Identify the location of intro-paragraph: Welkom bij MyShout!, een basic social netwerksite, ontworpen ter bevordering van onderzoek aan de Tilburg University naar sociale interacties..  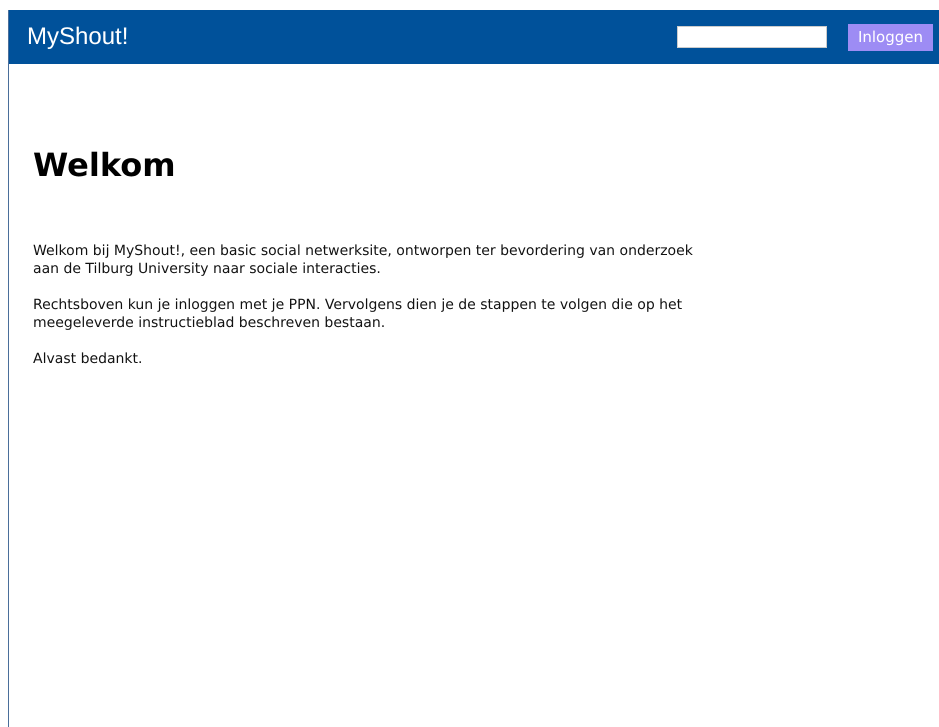
(363, 260).